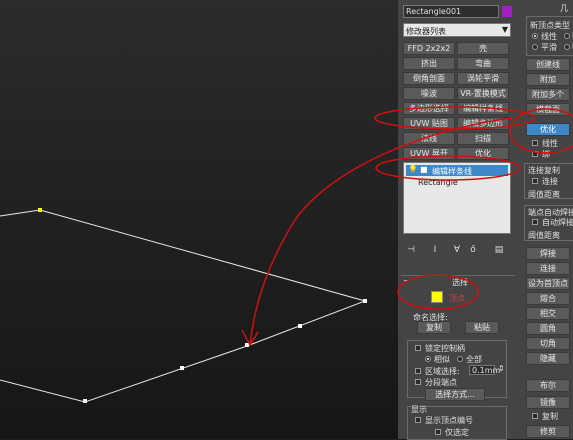 This screenshot has width=573, height=440. Describe the element at coordinates (484, 370) in the screenshot. I see `area-select-value: 0.1mm` at that location.